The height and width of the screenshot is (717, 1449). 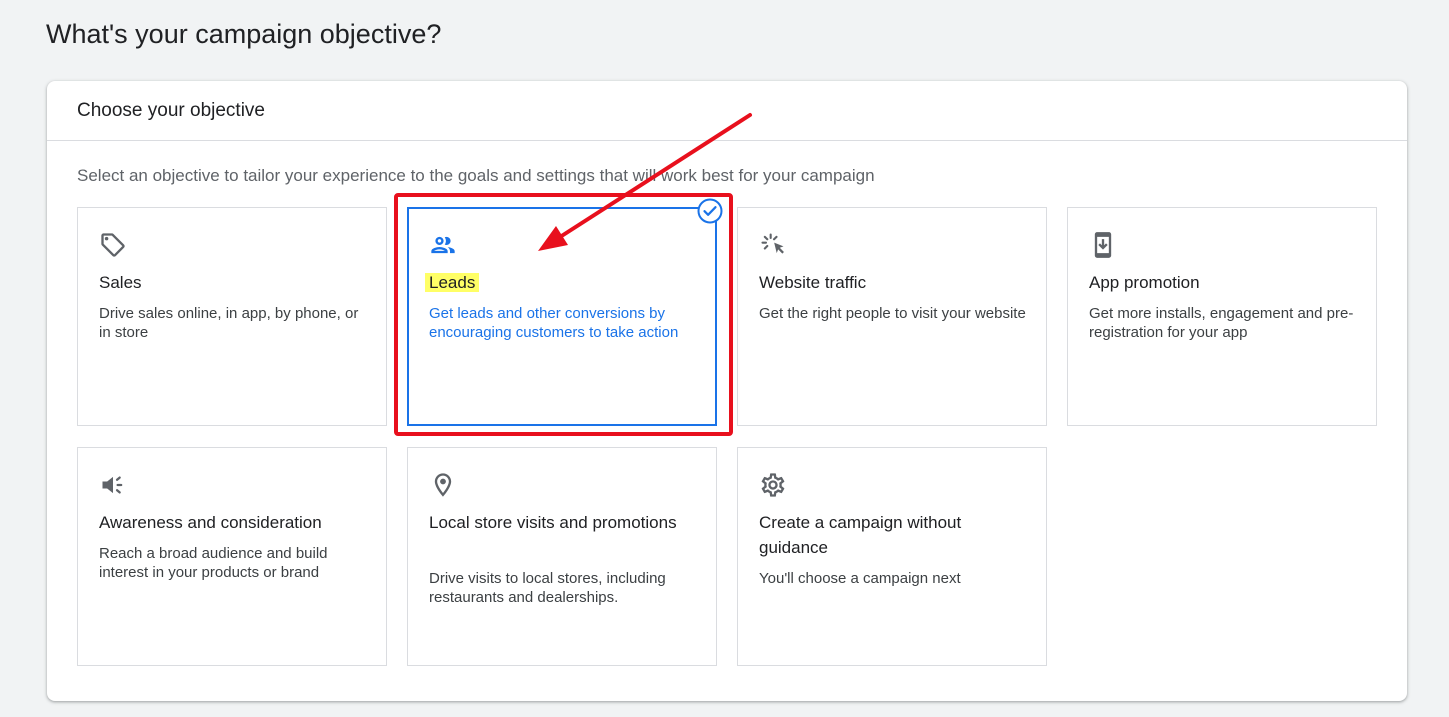 What do you see at coordinates (452, 282) in the screenshot?
I see `leads-title-highlight: Leads` at bounding box center [452, 282].